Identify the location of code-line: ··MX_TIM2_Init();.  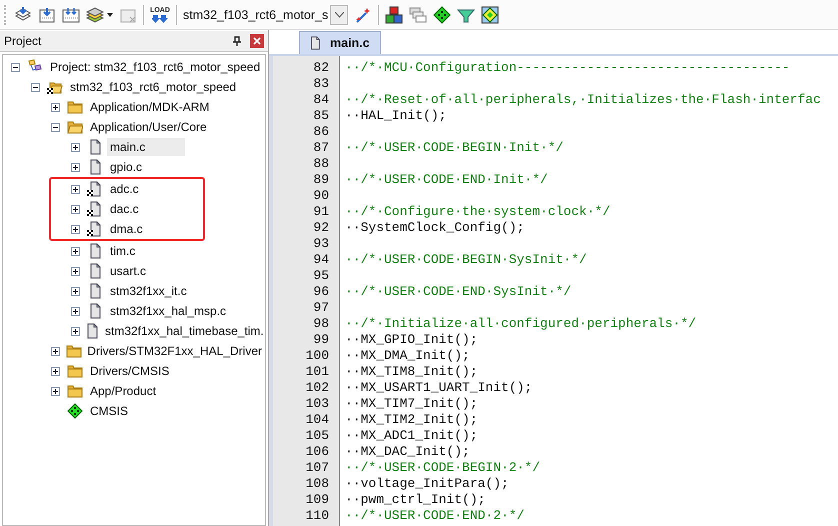
(411, 419).